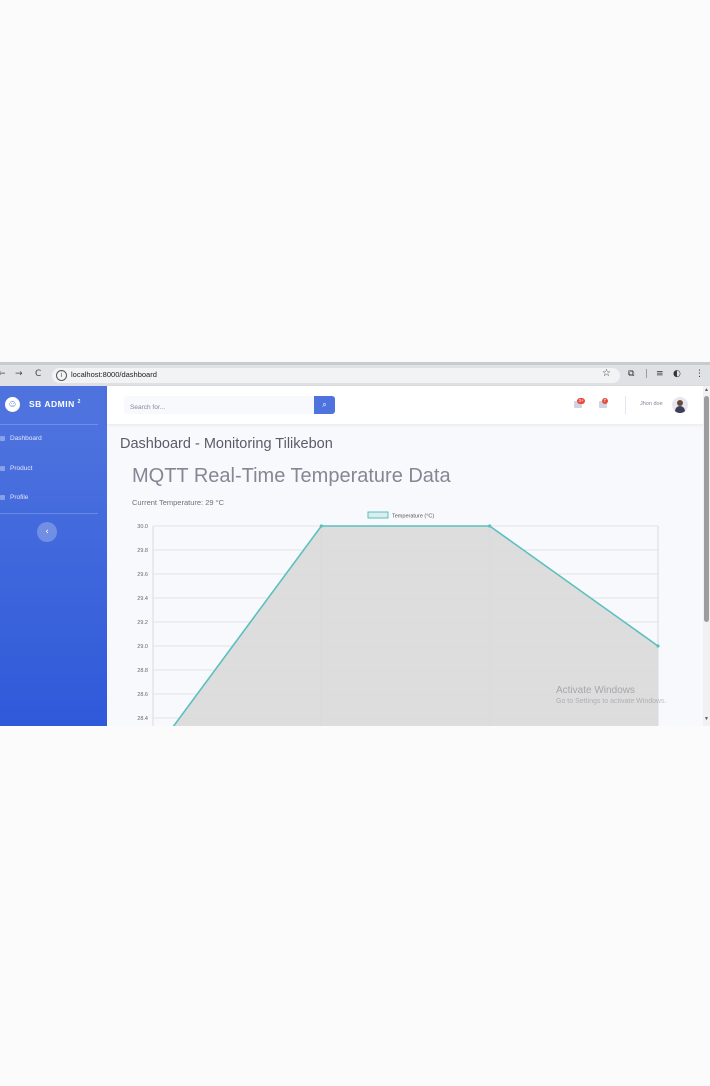  I want to click on search-field, so click(219, 406).